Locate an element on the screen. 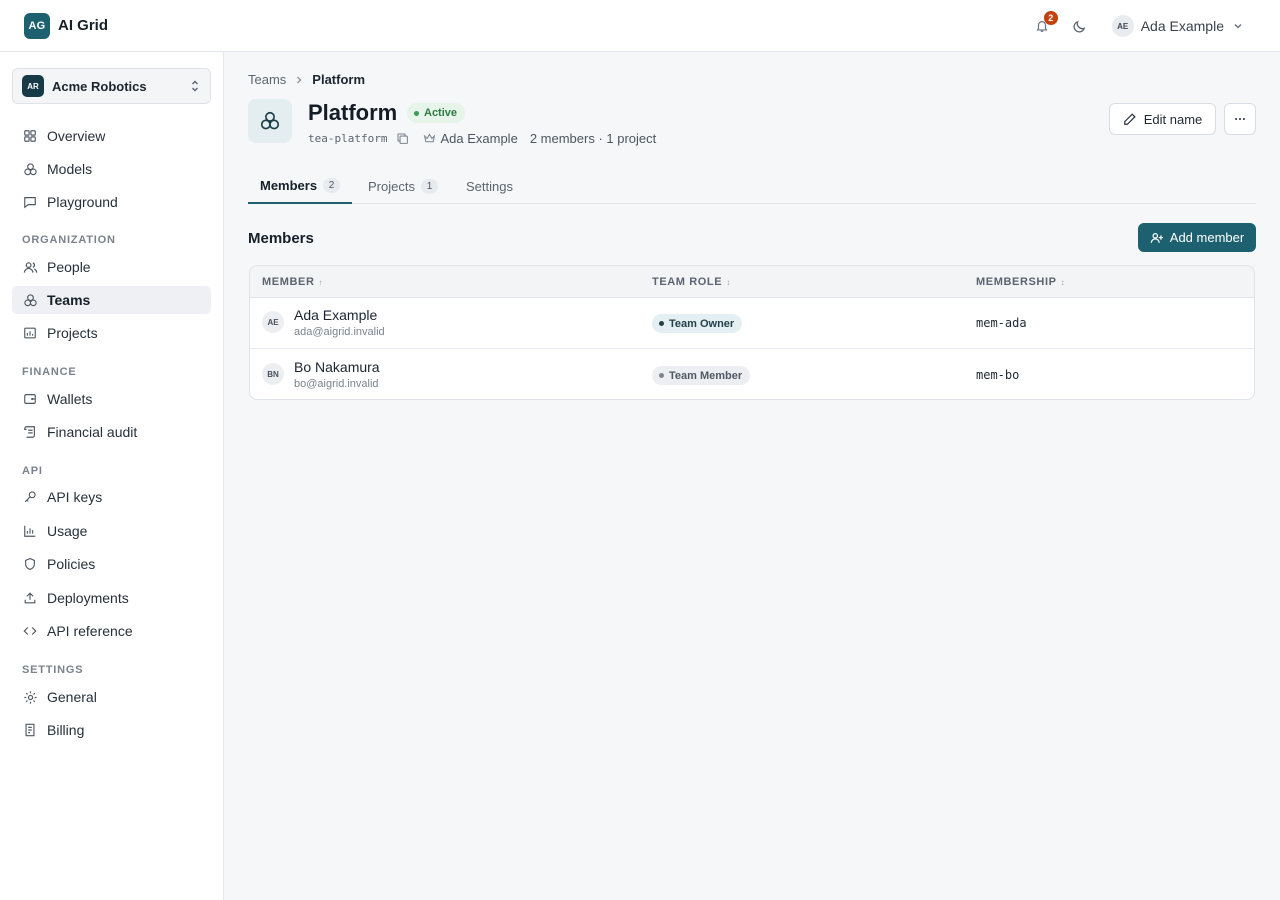 This screenshot has width=1280, height=900. column-header-label: MEMBERSHIP is located at coordinates (1016, 282).